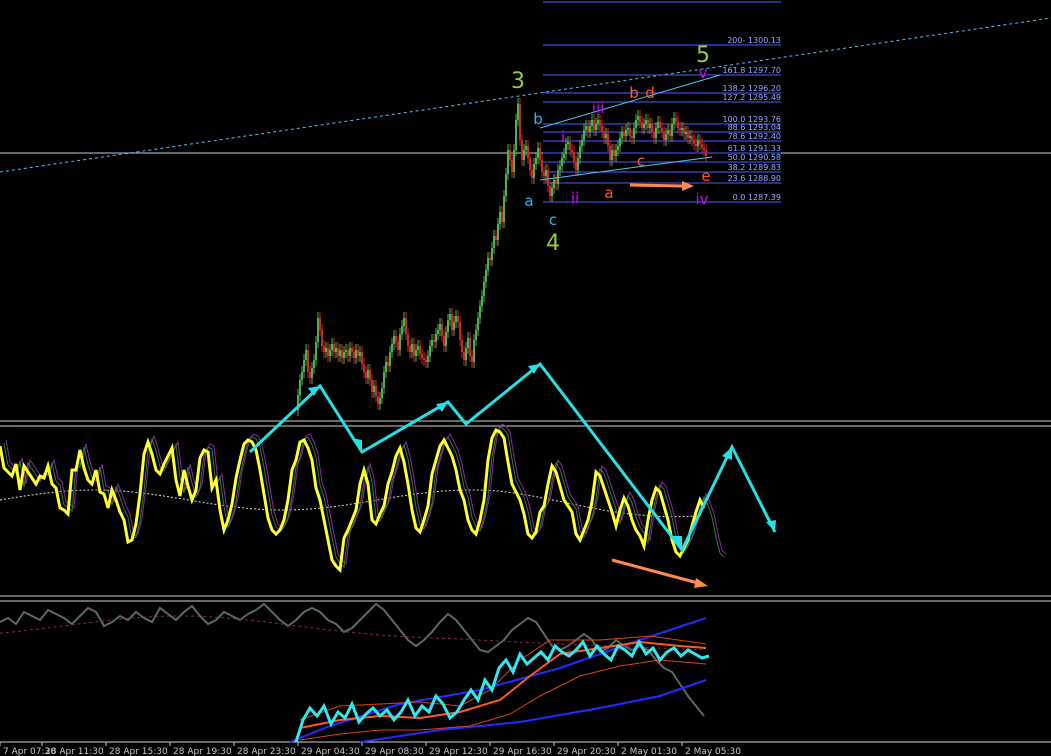  Describe the element at coordinates (364, 497) in the screenshot. I see `oscillator-green-line` at that location.